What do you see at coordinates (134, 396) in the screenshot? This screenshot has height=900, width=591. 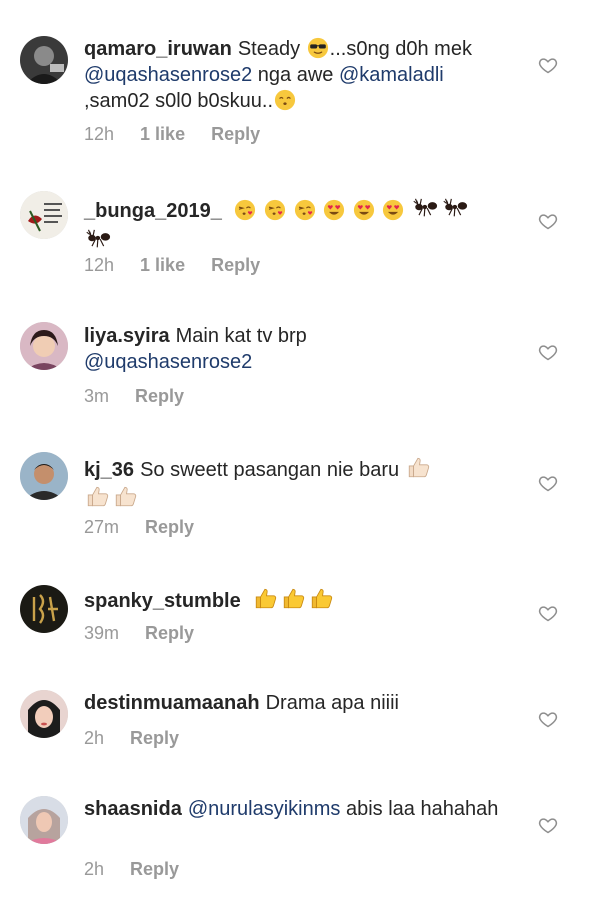 I see `comment-meta: 3m Reply` at bounding box center [134, 396].